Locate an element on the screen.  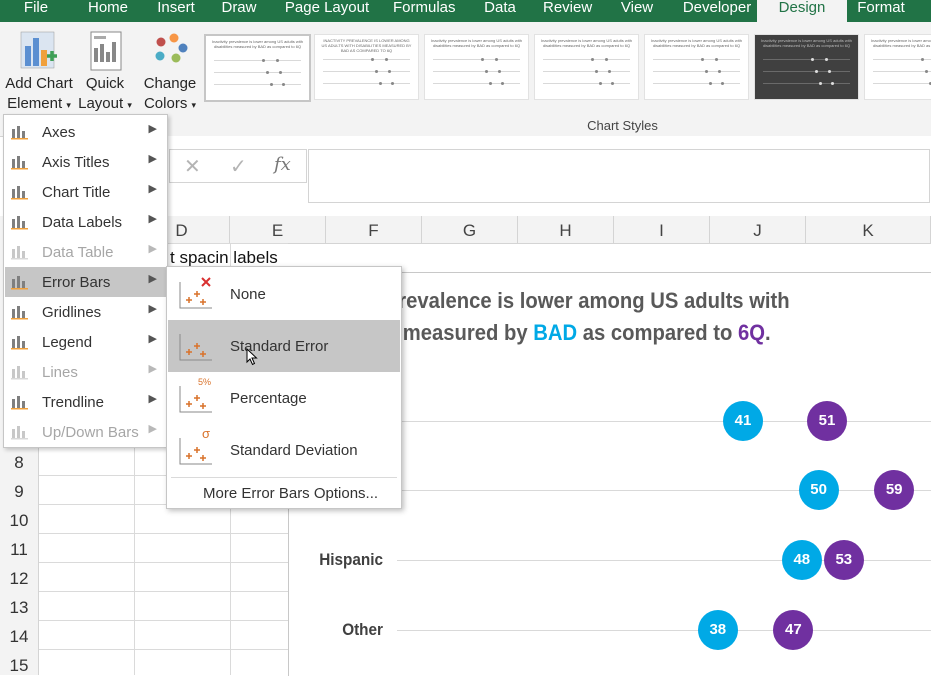
change-colors-label-2: Colors is located at coordinates (165, 103).